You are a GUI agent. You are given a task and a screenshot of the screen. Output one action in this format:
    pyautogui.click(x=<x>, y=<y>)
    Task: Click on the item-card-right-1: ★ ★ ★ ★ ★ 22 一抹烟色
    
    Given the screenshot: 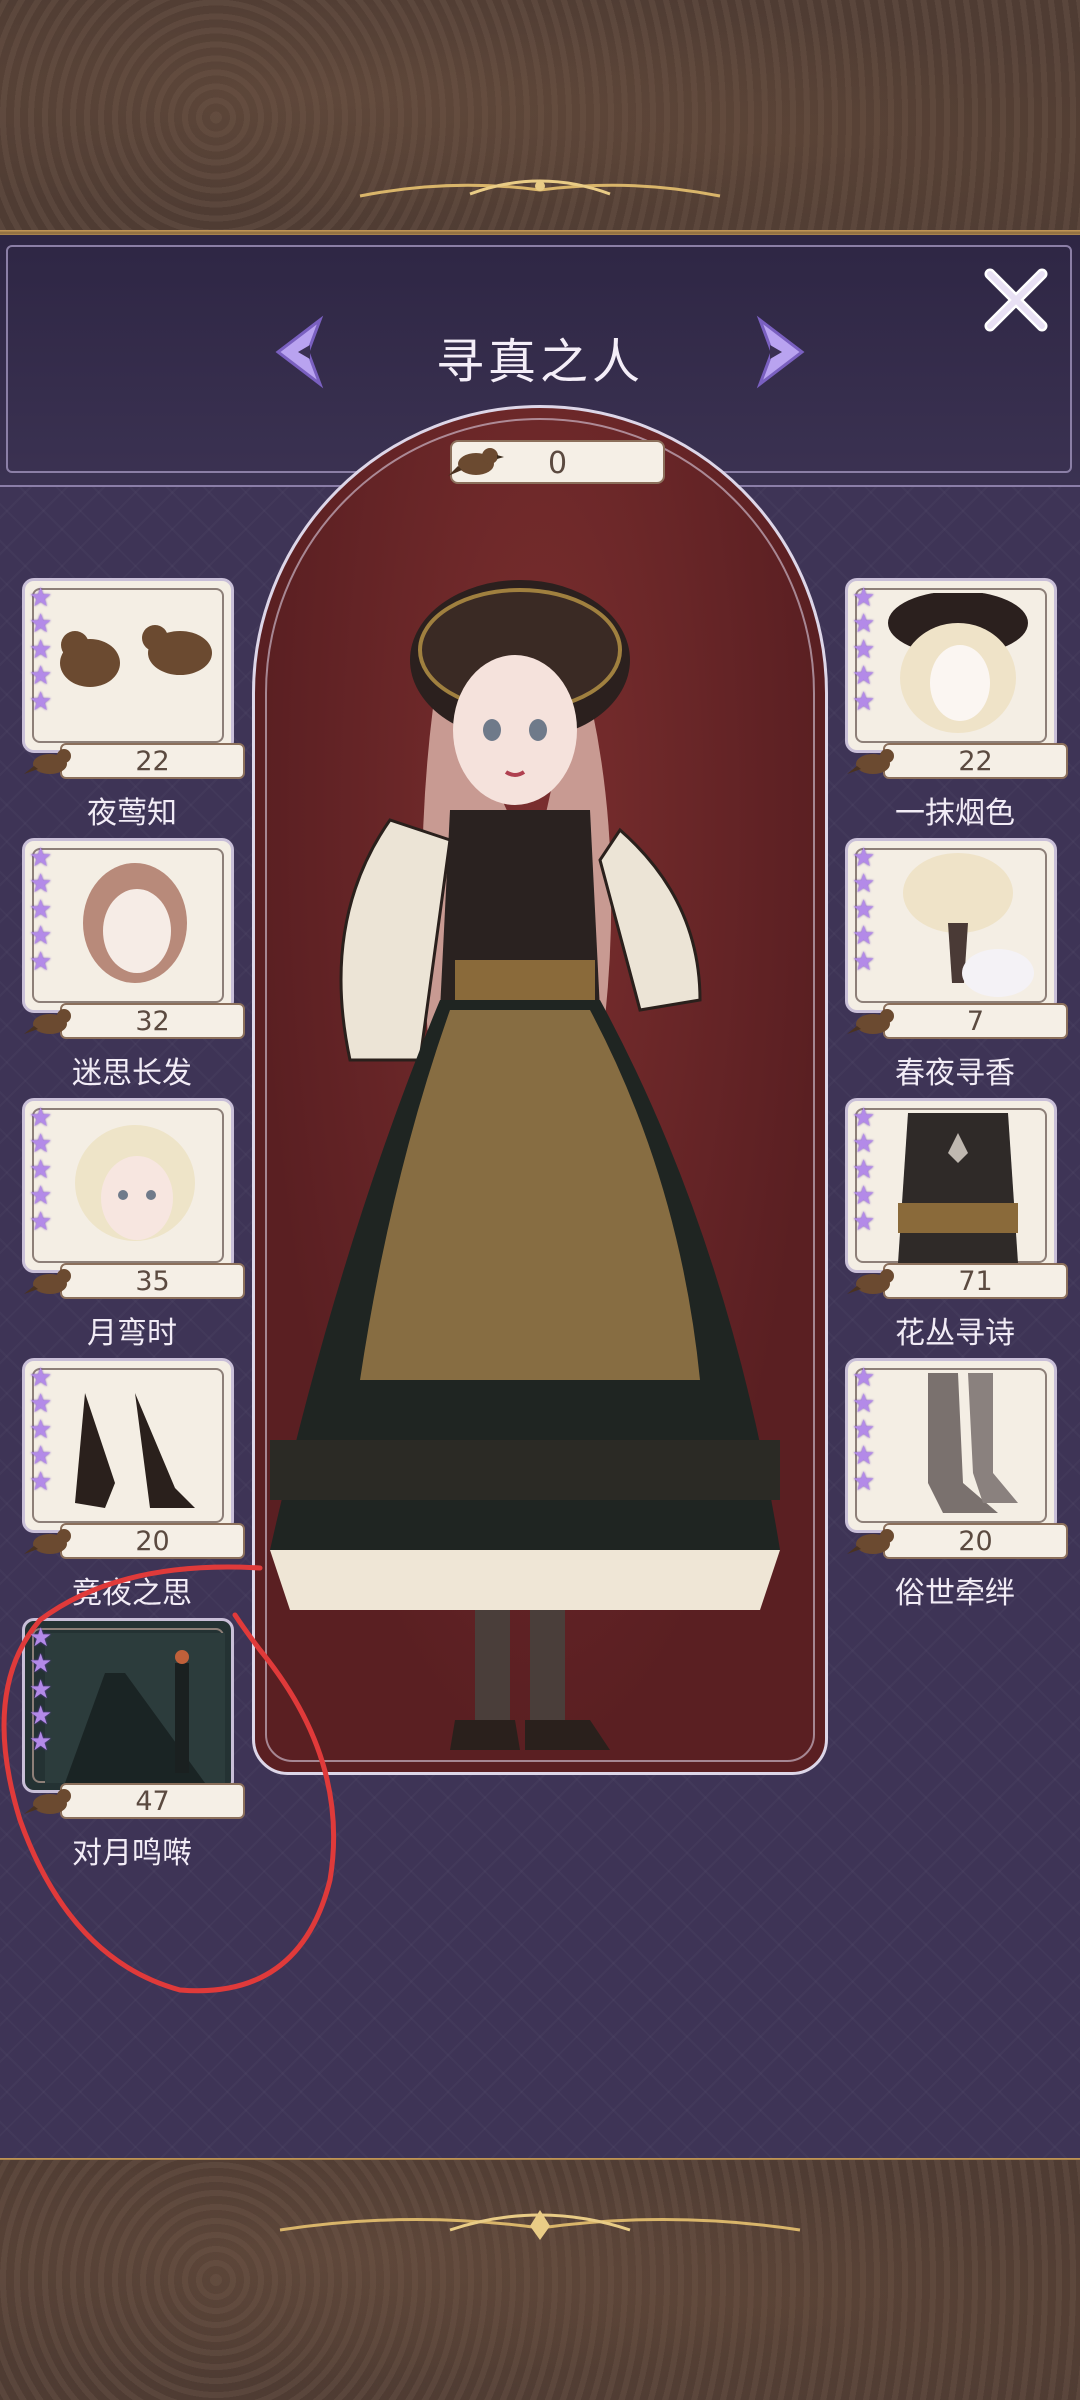 What is the action you would take?
    pyautogui.click(x=956, y=704)
    